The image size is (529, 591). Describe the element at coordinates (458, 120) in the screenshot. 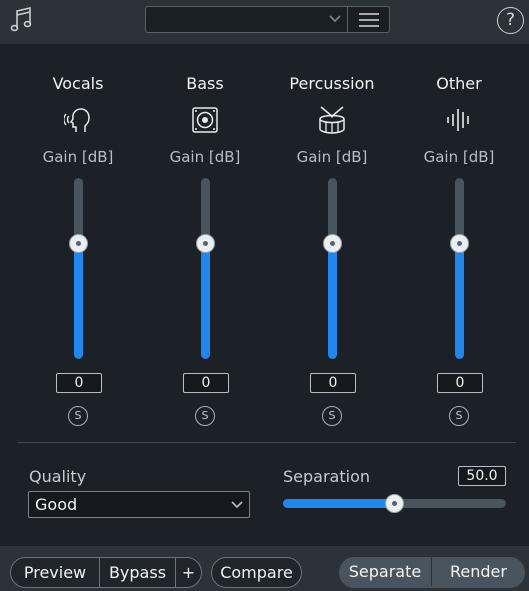

I see `waveform-icon` at that location.